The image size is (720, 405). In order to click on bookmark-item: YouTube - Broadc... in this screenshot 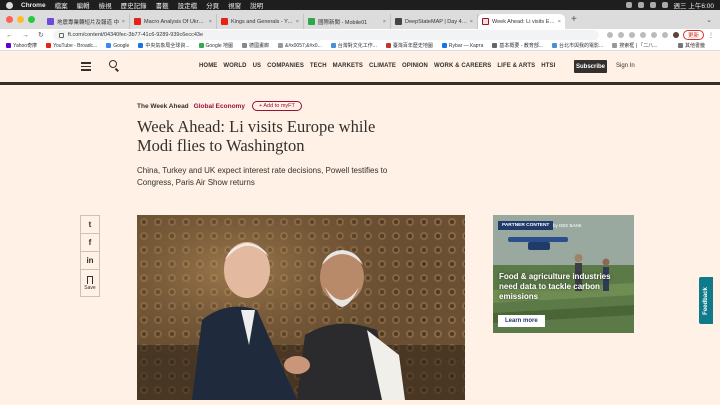, I will do `click(71, 46)`.